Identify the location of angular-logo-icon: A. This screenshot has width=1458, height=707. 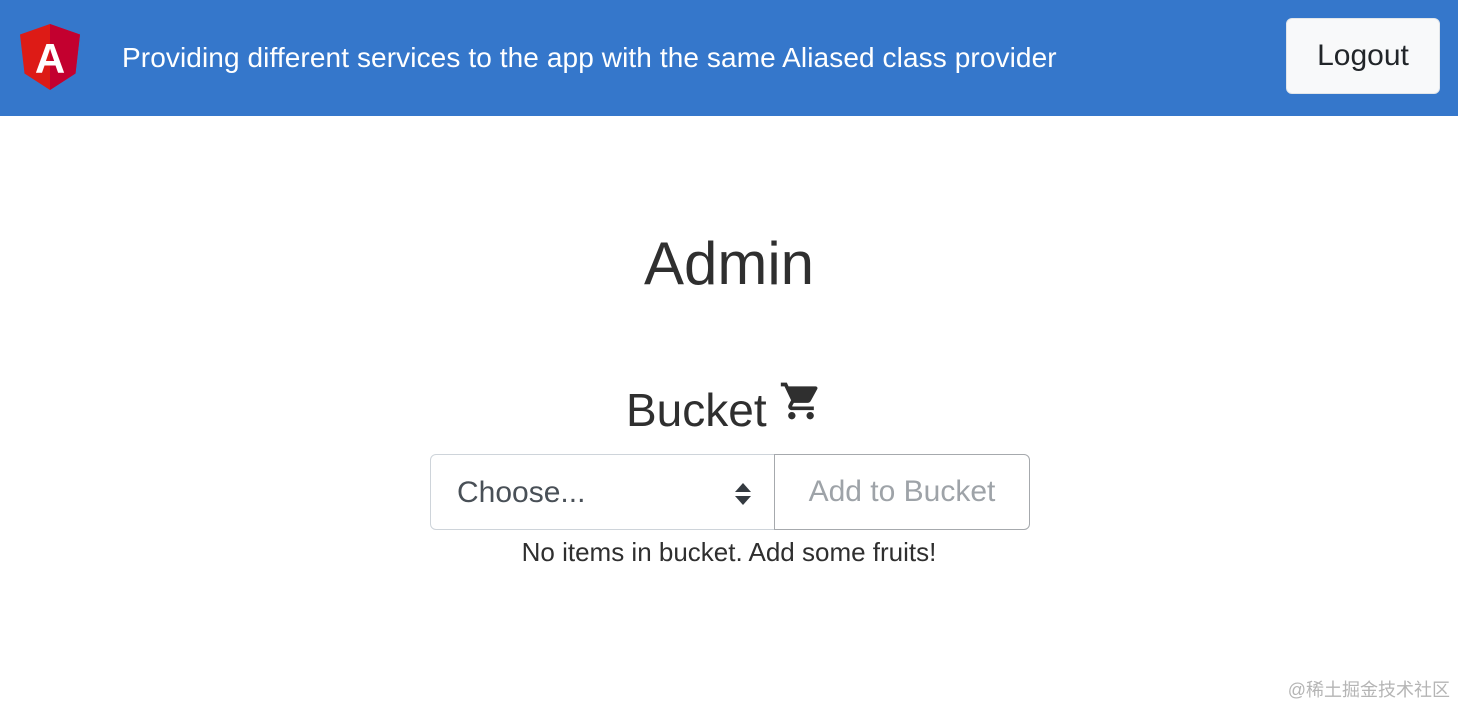
(50, 57).